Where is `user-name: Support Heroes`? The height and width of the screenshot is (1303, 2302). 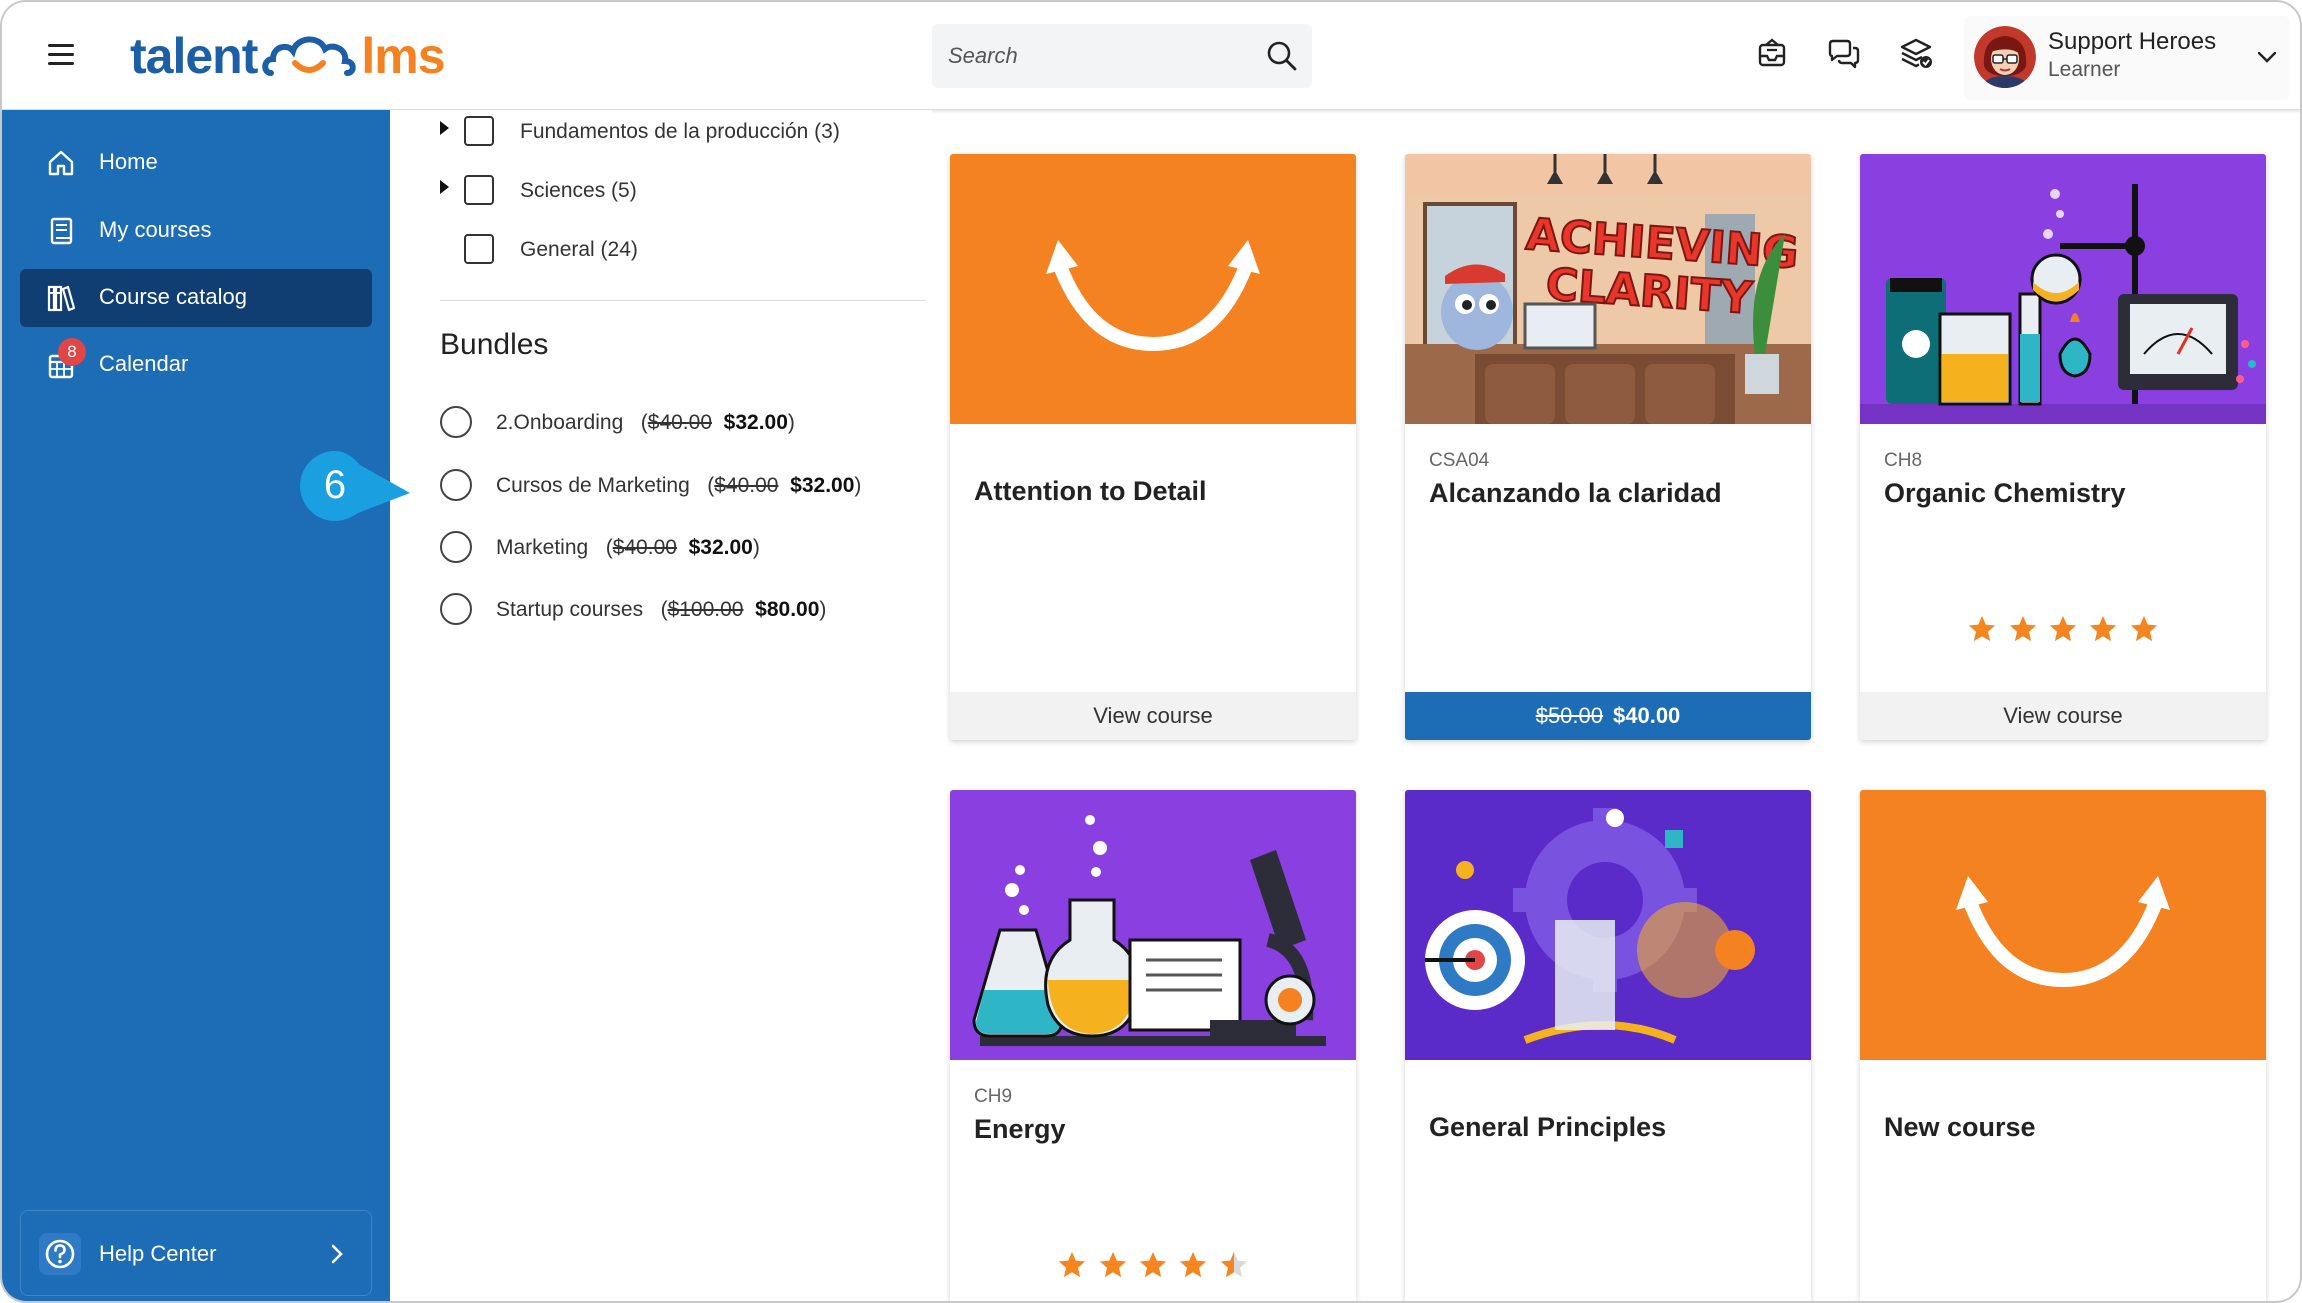
user-name: Support Heroes is located at coordinates (2132, 41).